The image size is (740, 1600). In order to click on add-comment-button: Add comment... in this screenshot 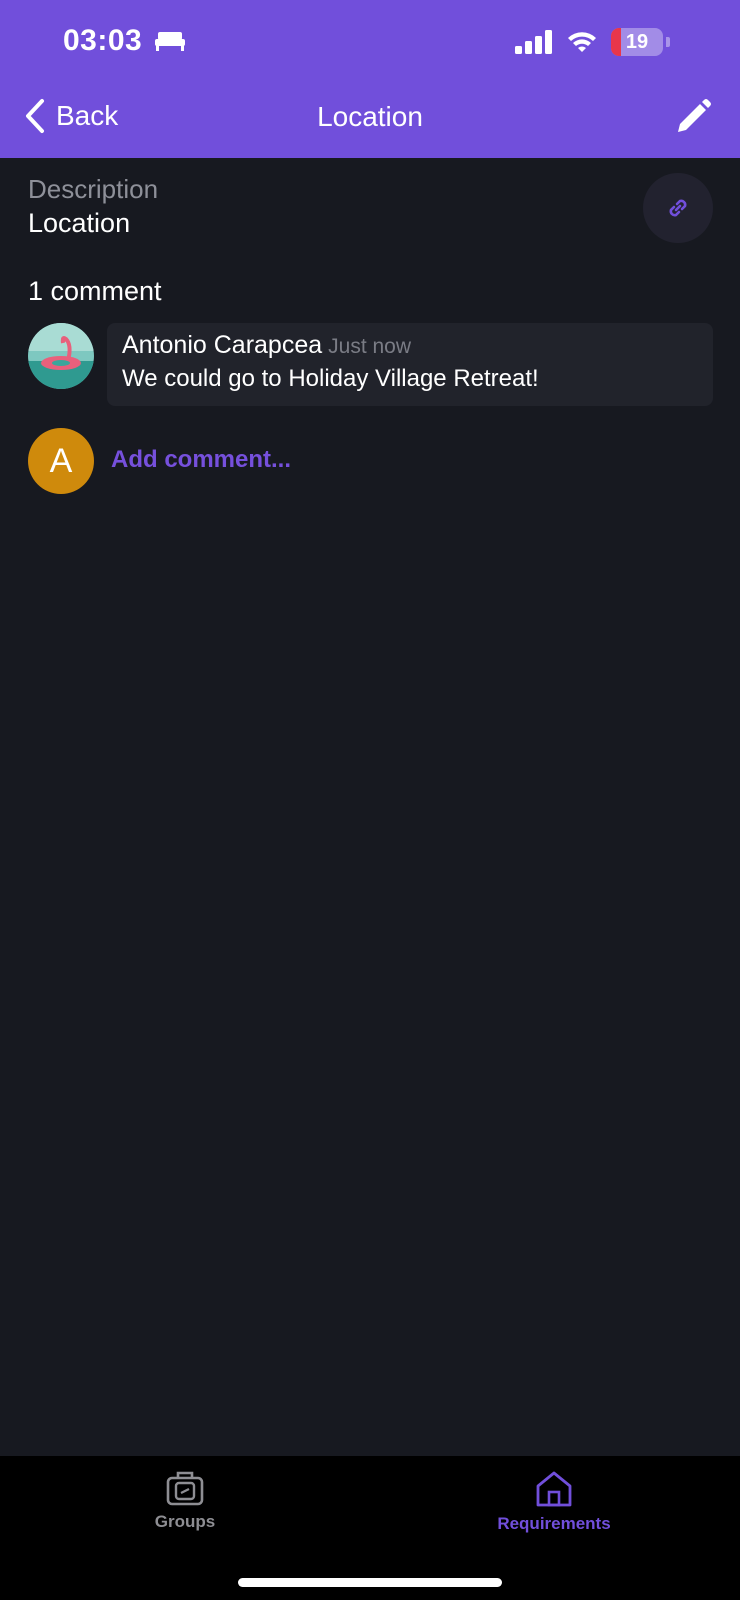, I will do `click(201, 460)`.